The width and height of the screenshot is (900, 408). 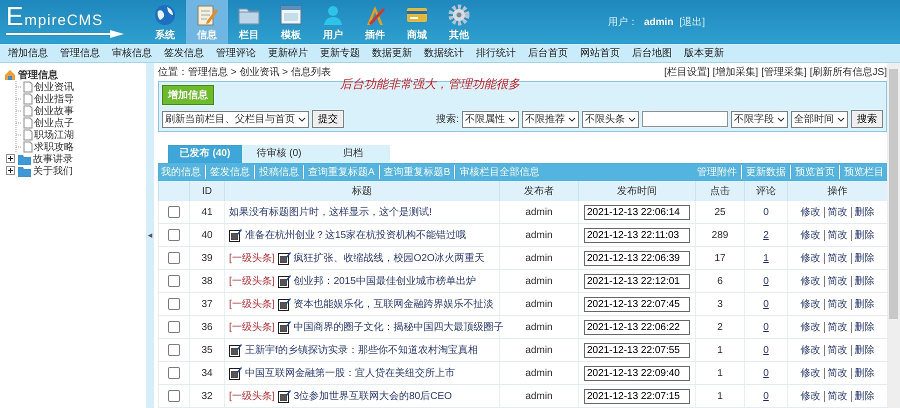 What do you see at coordinates (328, 119) in the screenshot?
I see `submit-button: 提交` at bounding box center [328, 119].